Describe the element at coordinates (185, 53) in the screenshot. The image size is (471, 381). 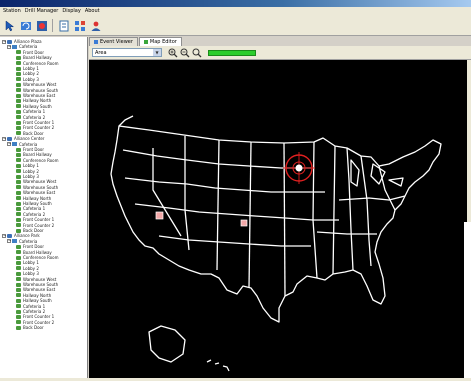
I see `zoom-out-button` at that location.